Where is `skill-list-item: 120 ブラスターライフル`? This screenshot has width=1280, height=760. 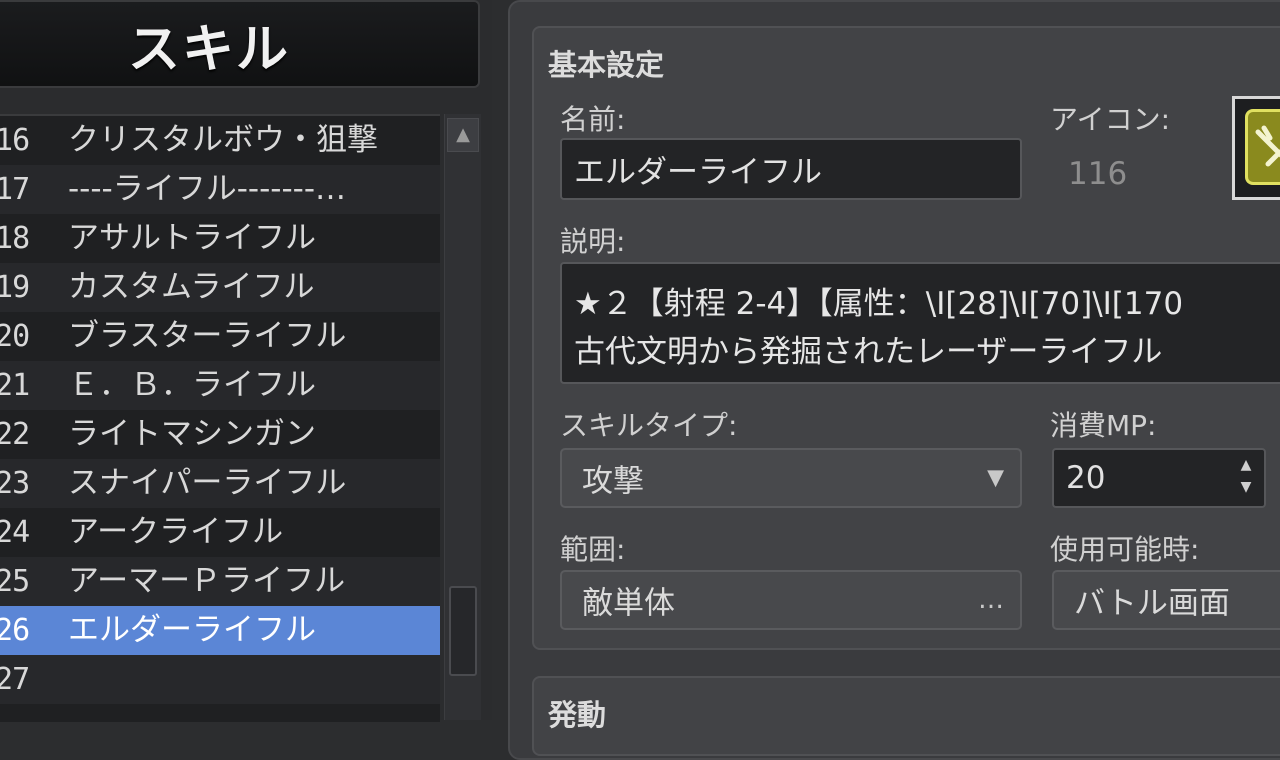 skill-list-item: 120 ブラスターライフル is located at coordinates (220, 336).